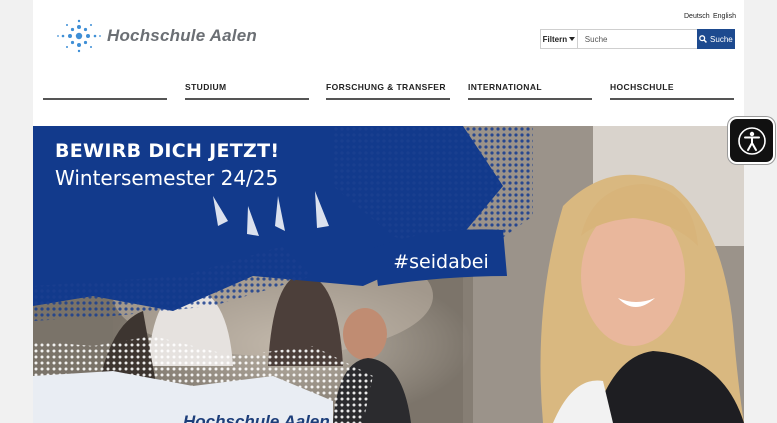  Describe the element at coordinates (247, 91) in the screenshot. I see `nav-item-studium: STUDIUM` at that location.